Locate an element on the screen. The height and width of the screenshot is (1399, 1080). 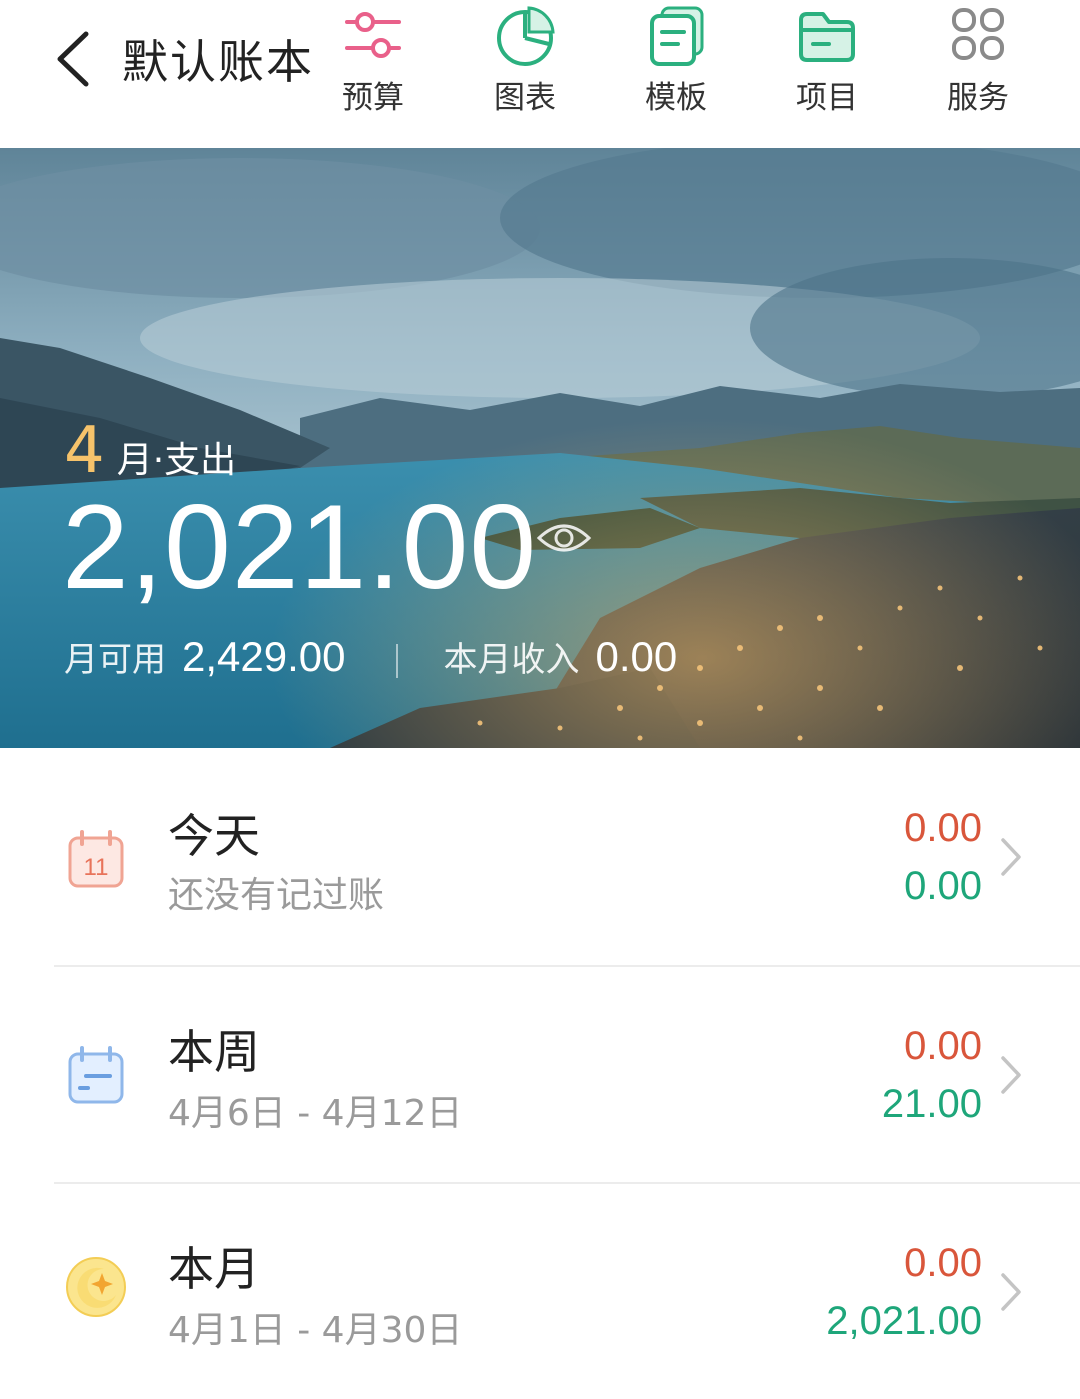
available-value: 2,429.00 is located at coordinates (264, 656).